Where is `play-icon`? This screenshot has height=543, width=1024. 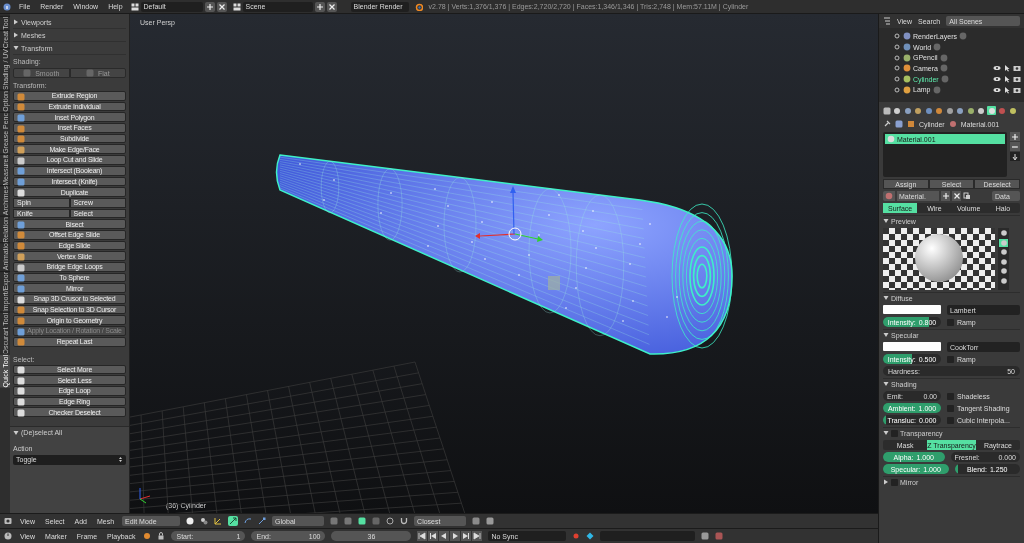 play-icon is located at coordinates (455, 536).